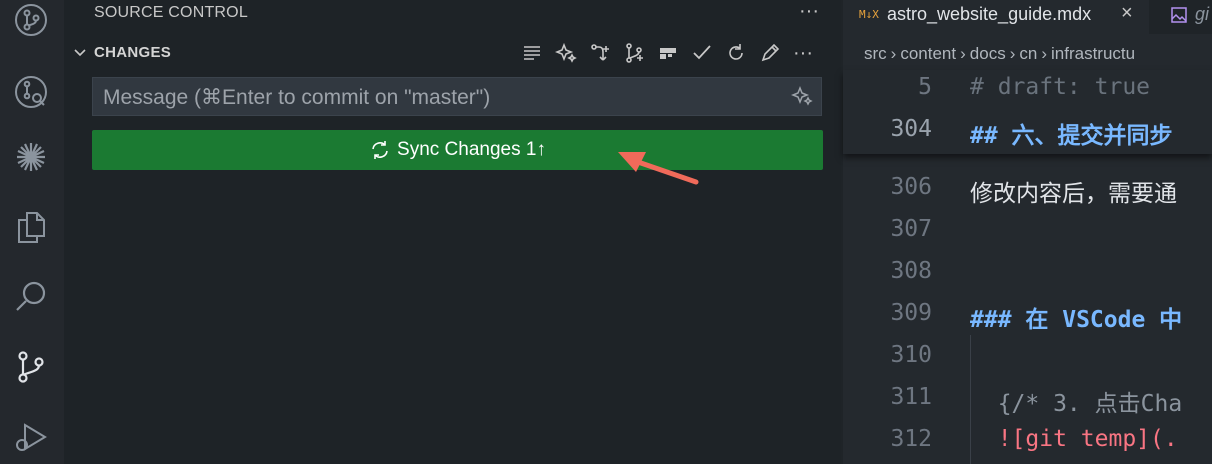 The width and height of the screenshot is (1212, 464). Describe the element at coordinates (471, 149) in the screenshot. I see `sync-changes-label: Sync Changes 1↑` at that location.